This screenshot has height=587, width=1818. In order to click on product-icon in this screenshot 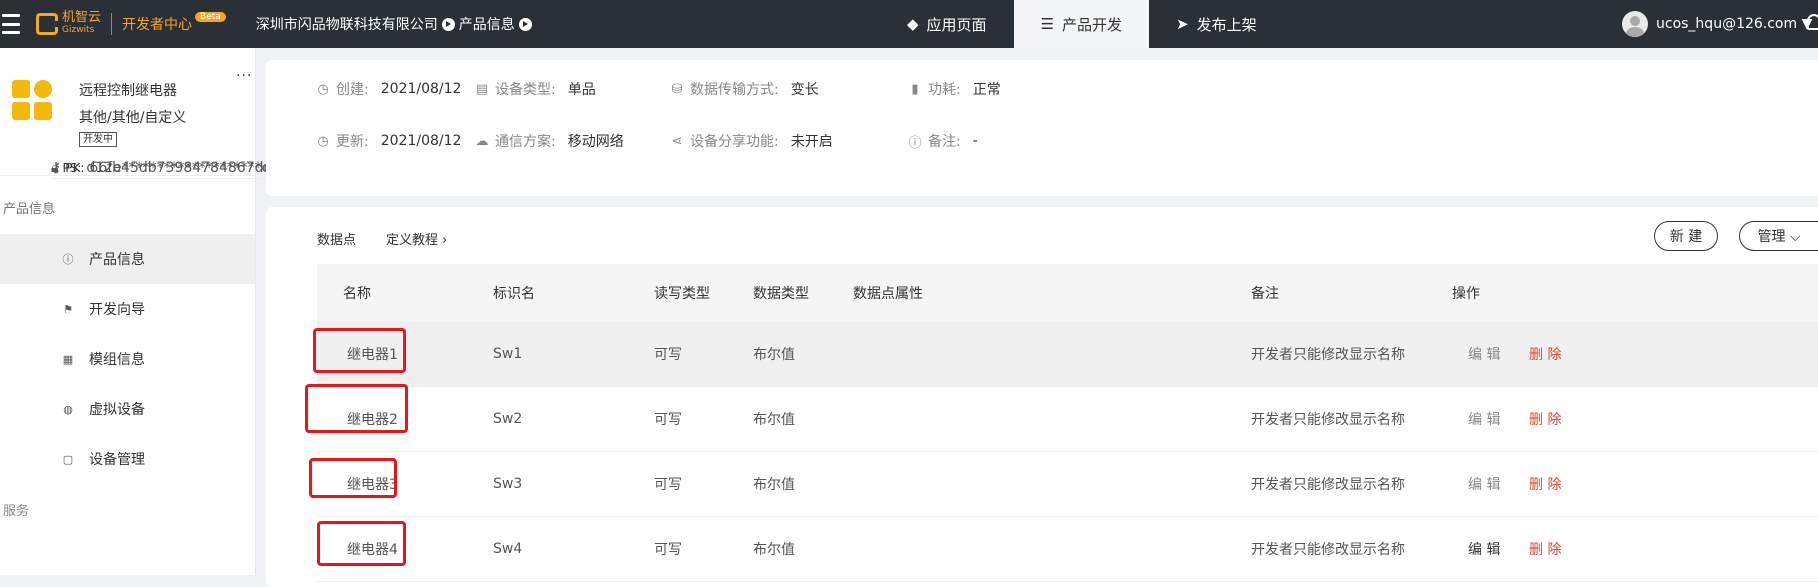, I will do `click(32, 100)`.